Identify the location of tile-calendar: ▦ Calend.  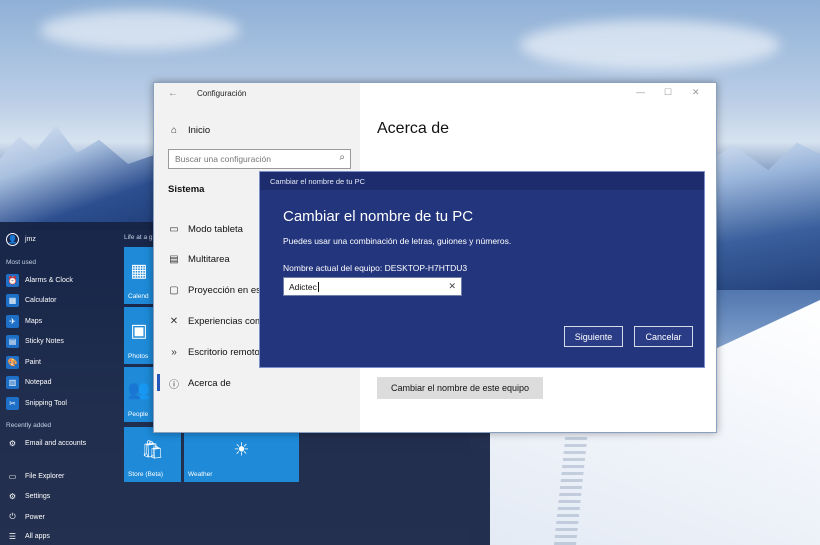
(139, 275).